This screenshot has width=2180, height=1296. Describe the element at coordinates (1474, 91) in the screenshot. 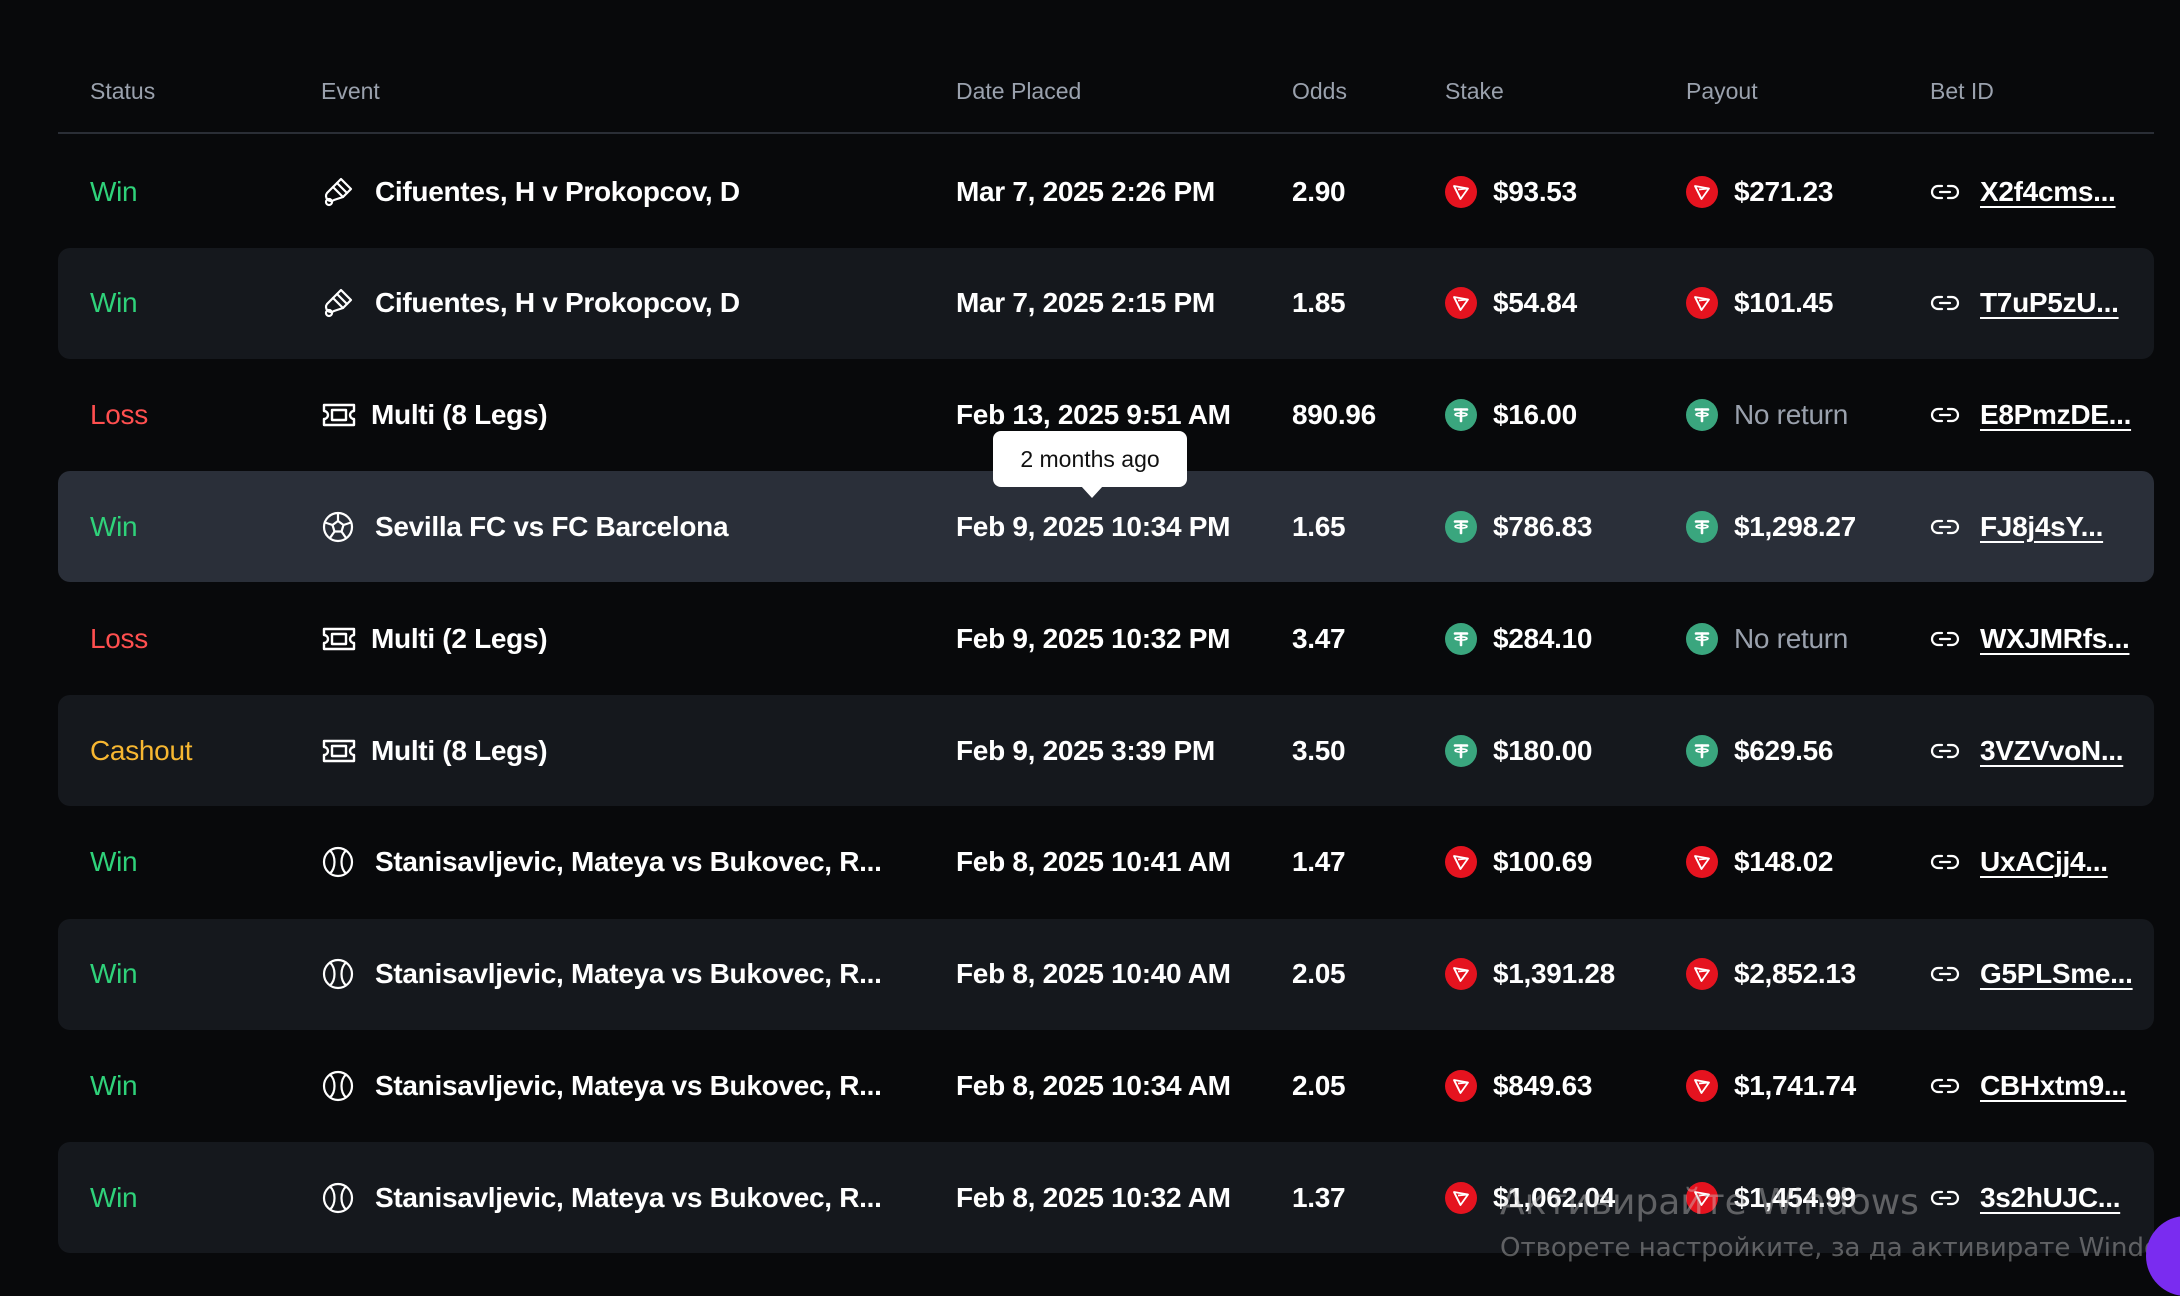

I see `column-header-stake: Stake` at that location.